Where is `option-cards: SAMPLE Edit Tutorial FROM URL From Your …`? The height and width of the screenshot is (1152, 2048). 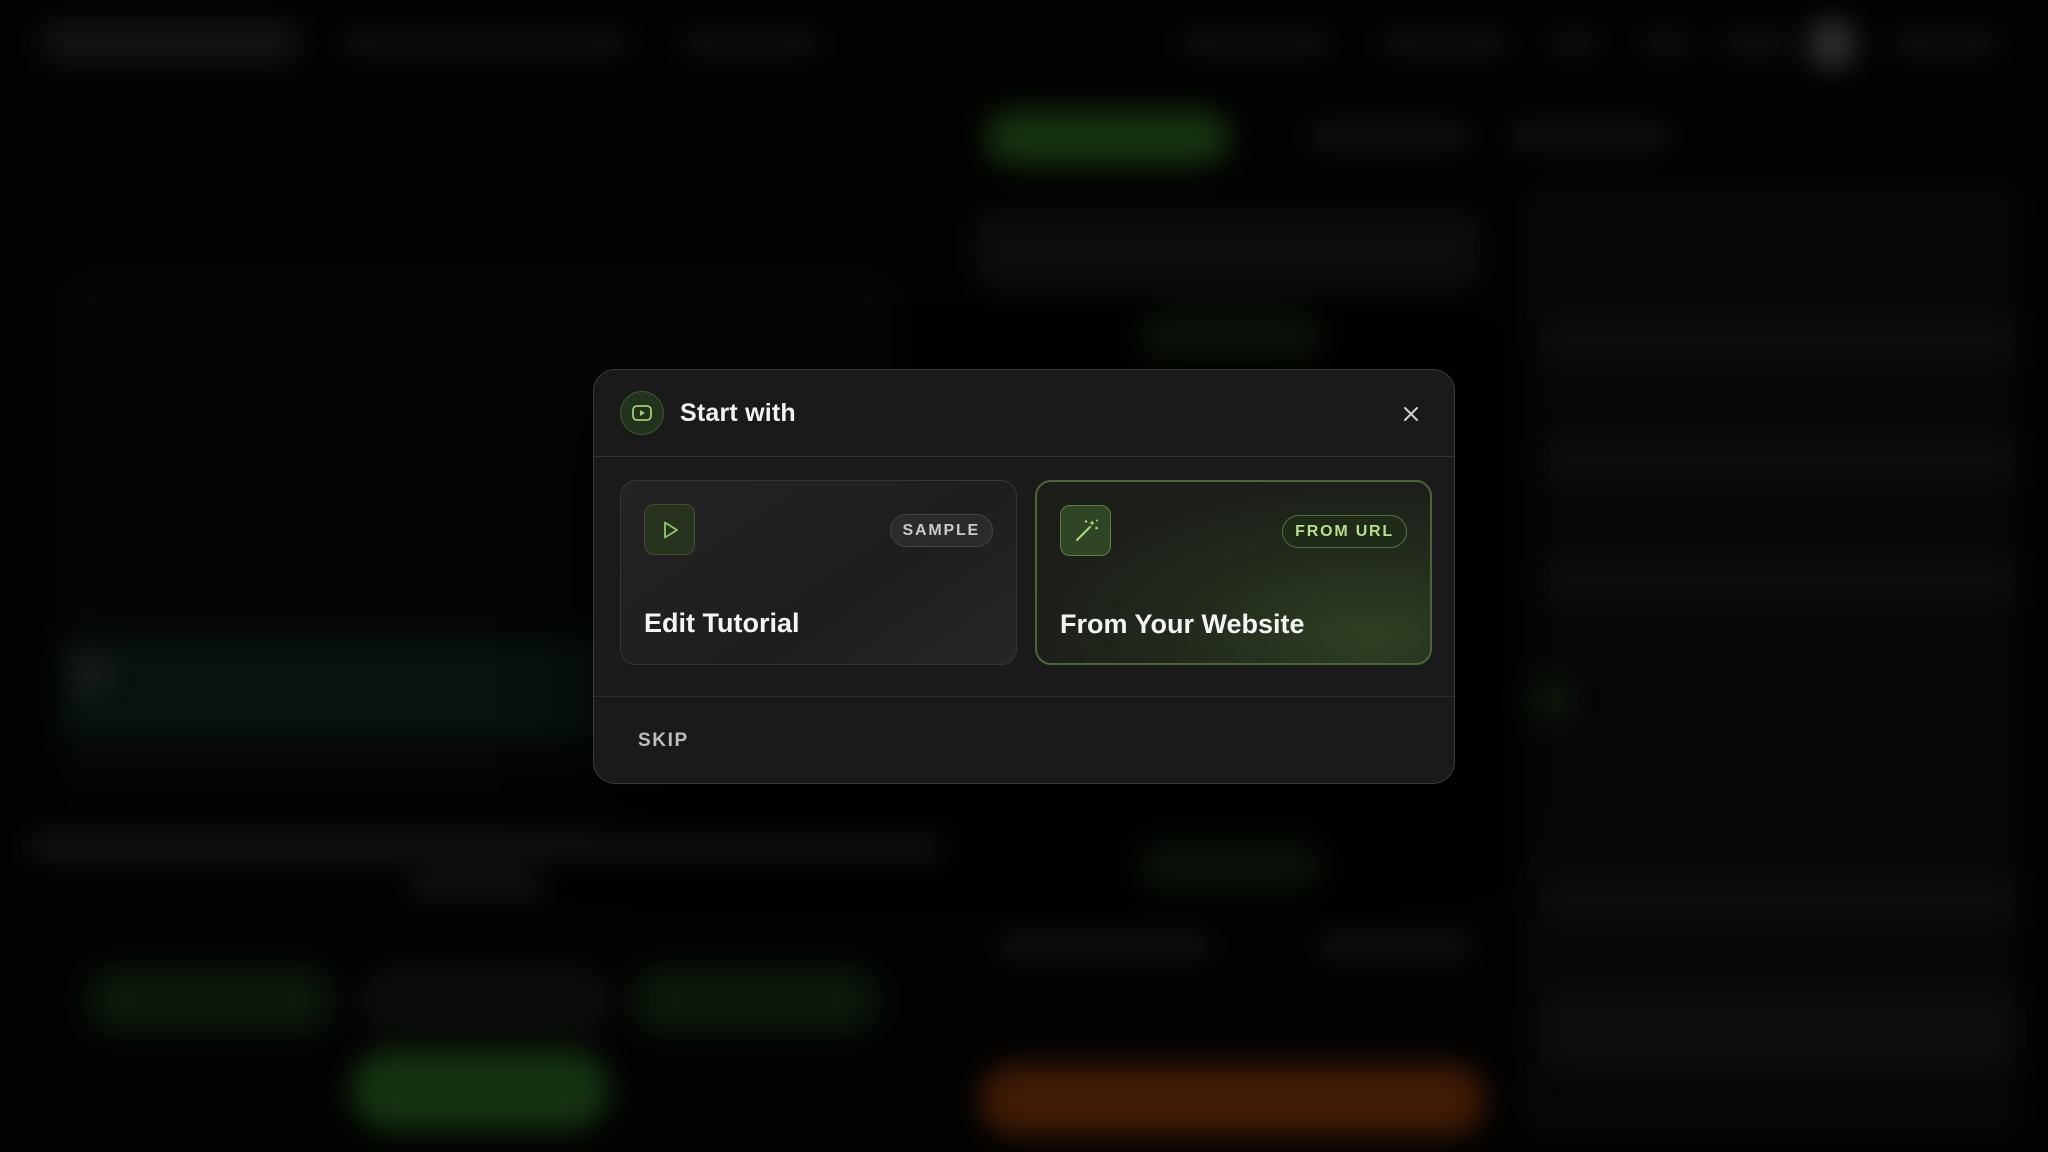
option-cards: SAMPLE Edit Tutorial FROM URL From Your … is located at coordinates (1024, 577).